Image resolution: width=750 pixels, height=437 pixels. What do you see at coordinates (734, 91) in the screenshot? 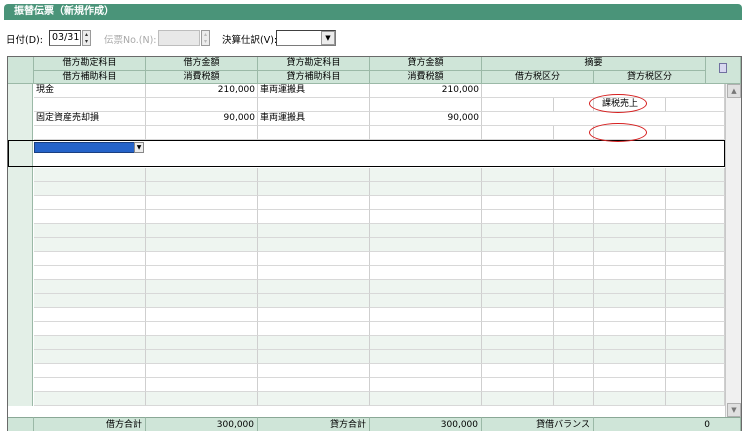
I see `scroll-up-icon: ▲` at bounding box center [734, 91].